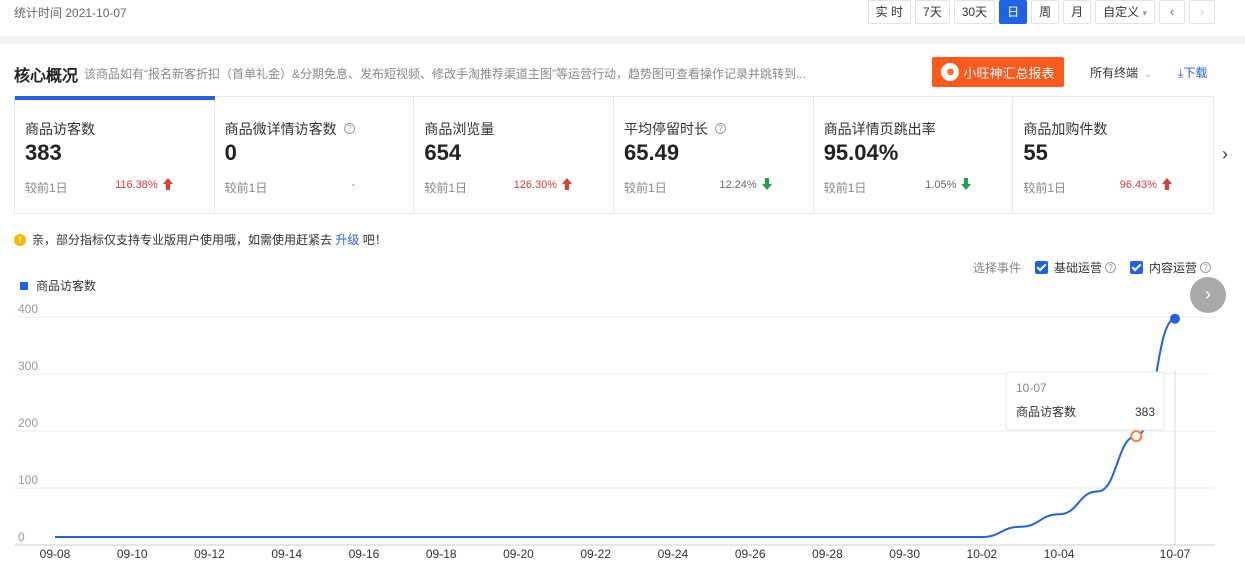 The image size is (1245, 580). Describe the element at coordinates (24, 285) in the screenshot. I see `legend-swatch` at that location.